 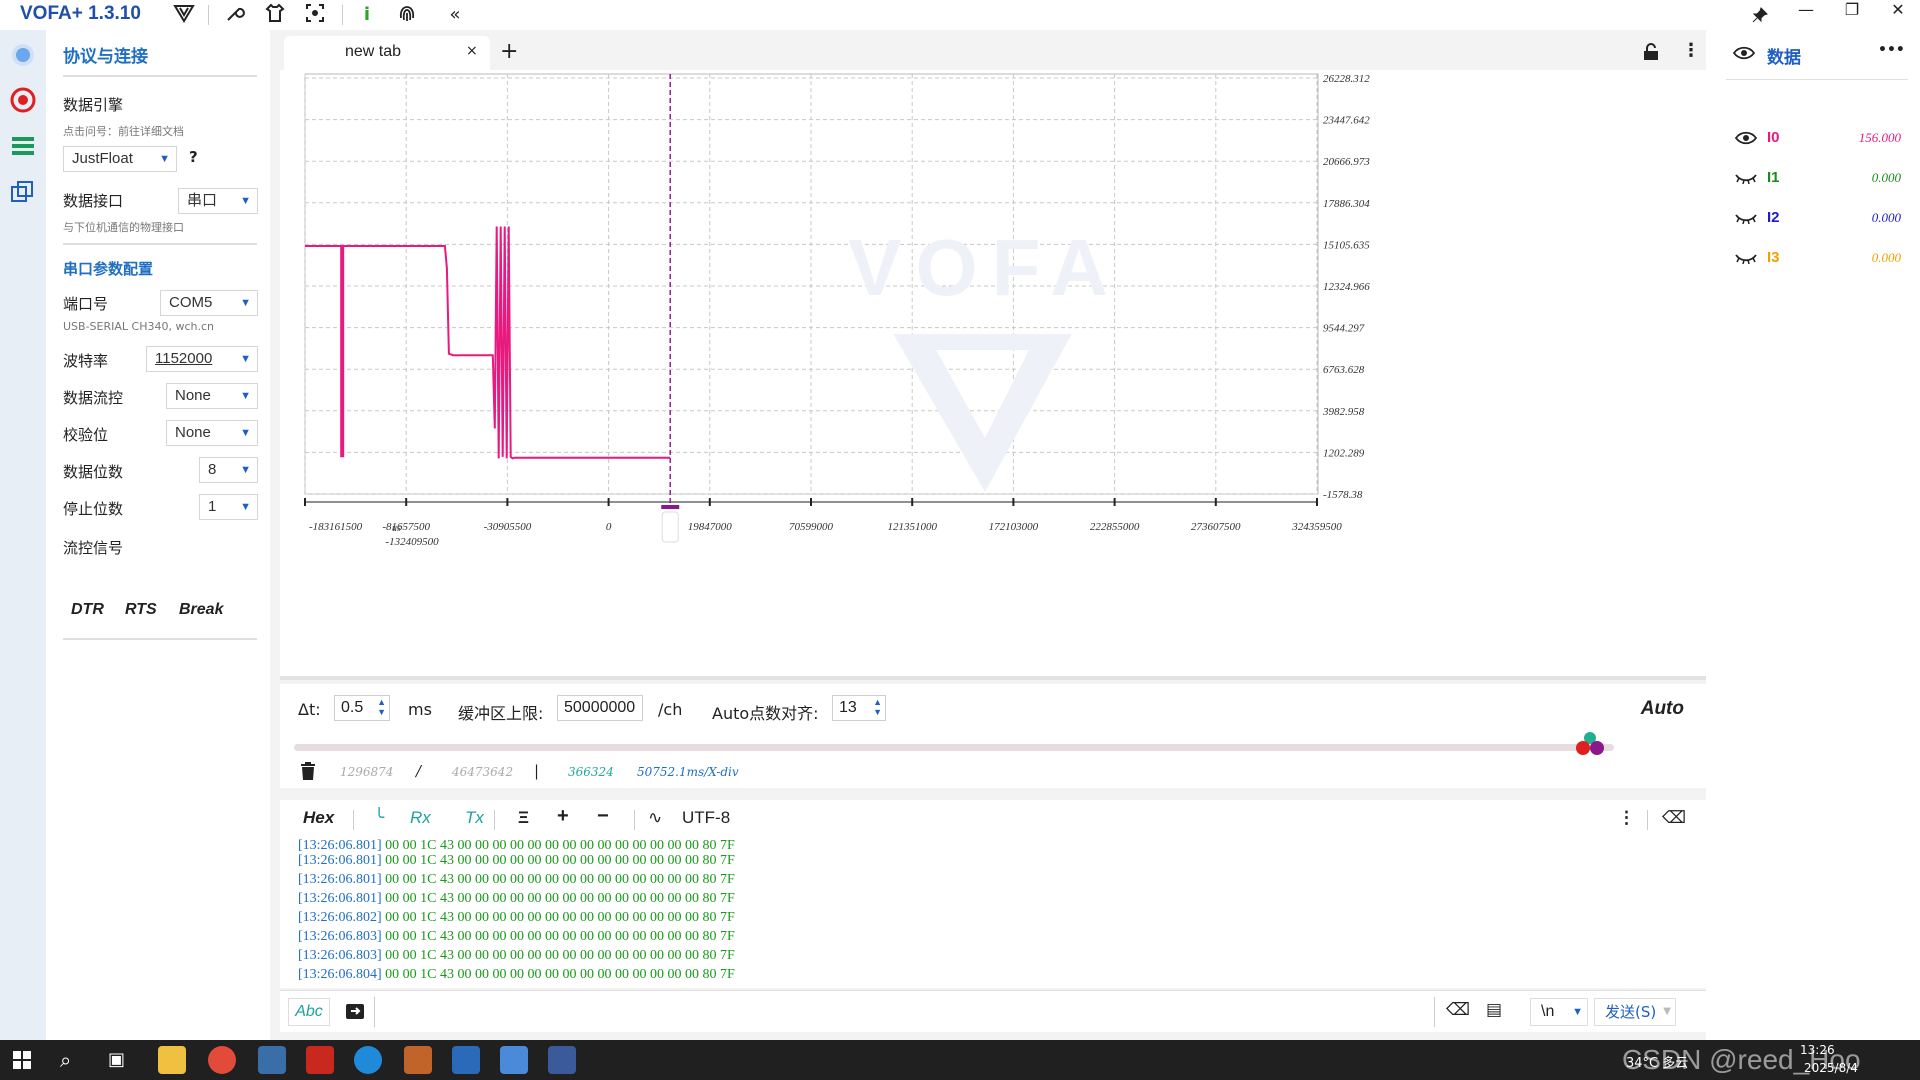 I want to click on engine-hint: 点击问号：前往详细文档, so click(x=123, y=131).